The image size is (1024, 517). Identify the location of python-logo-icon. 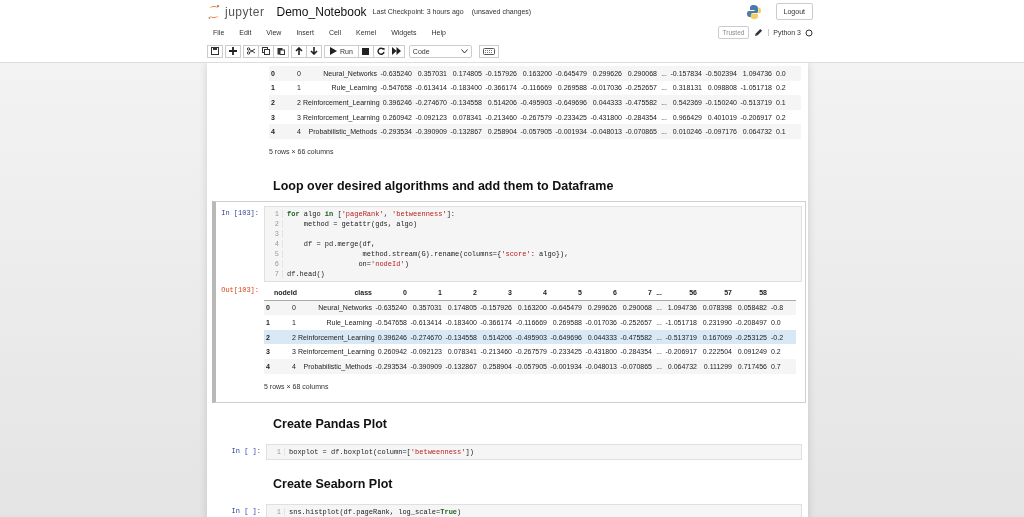
(753, 11).